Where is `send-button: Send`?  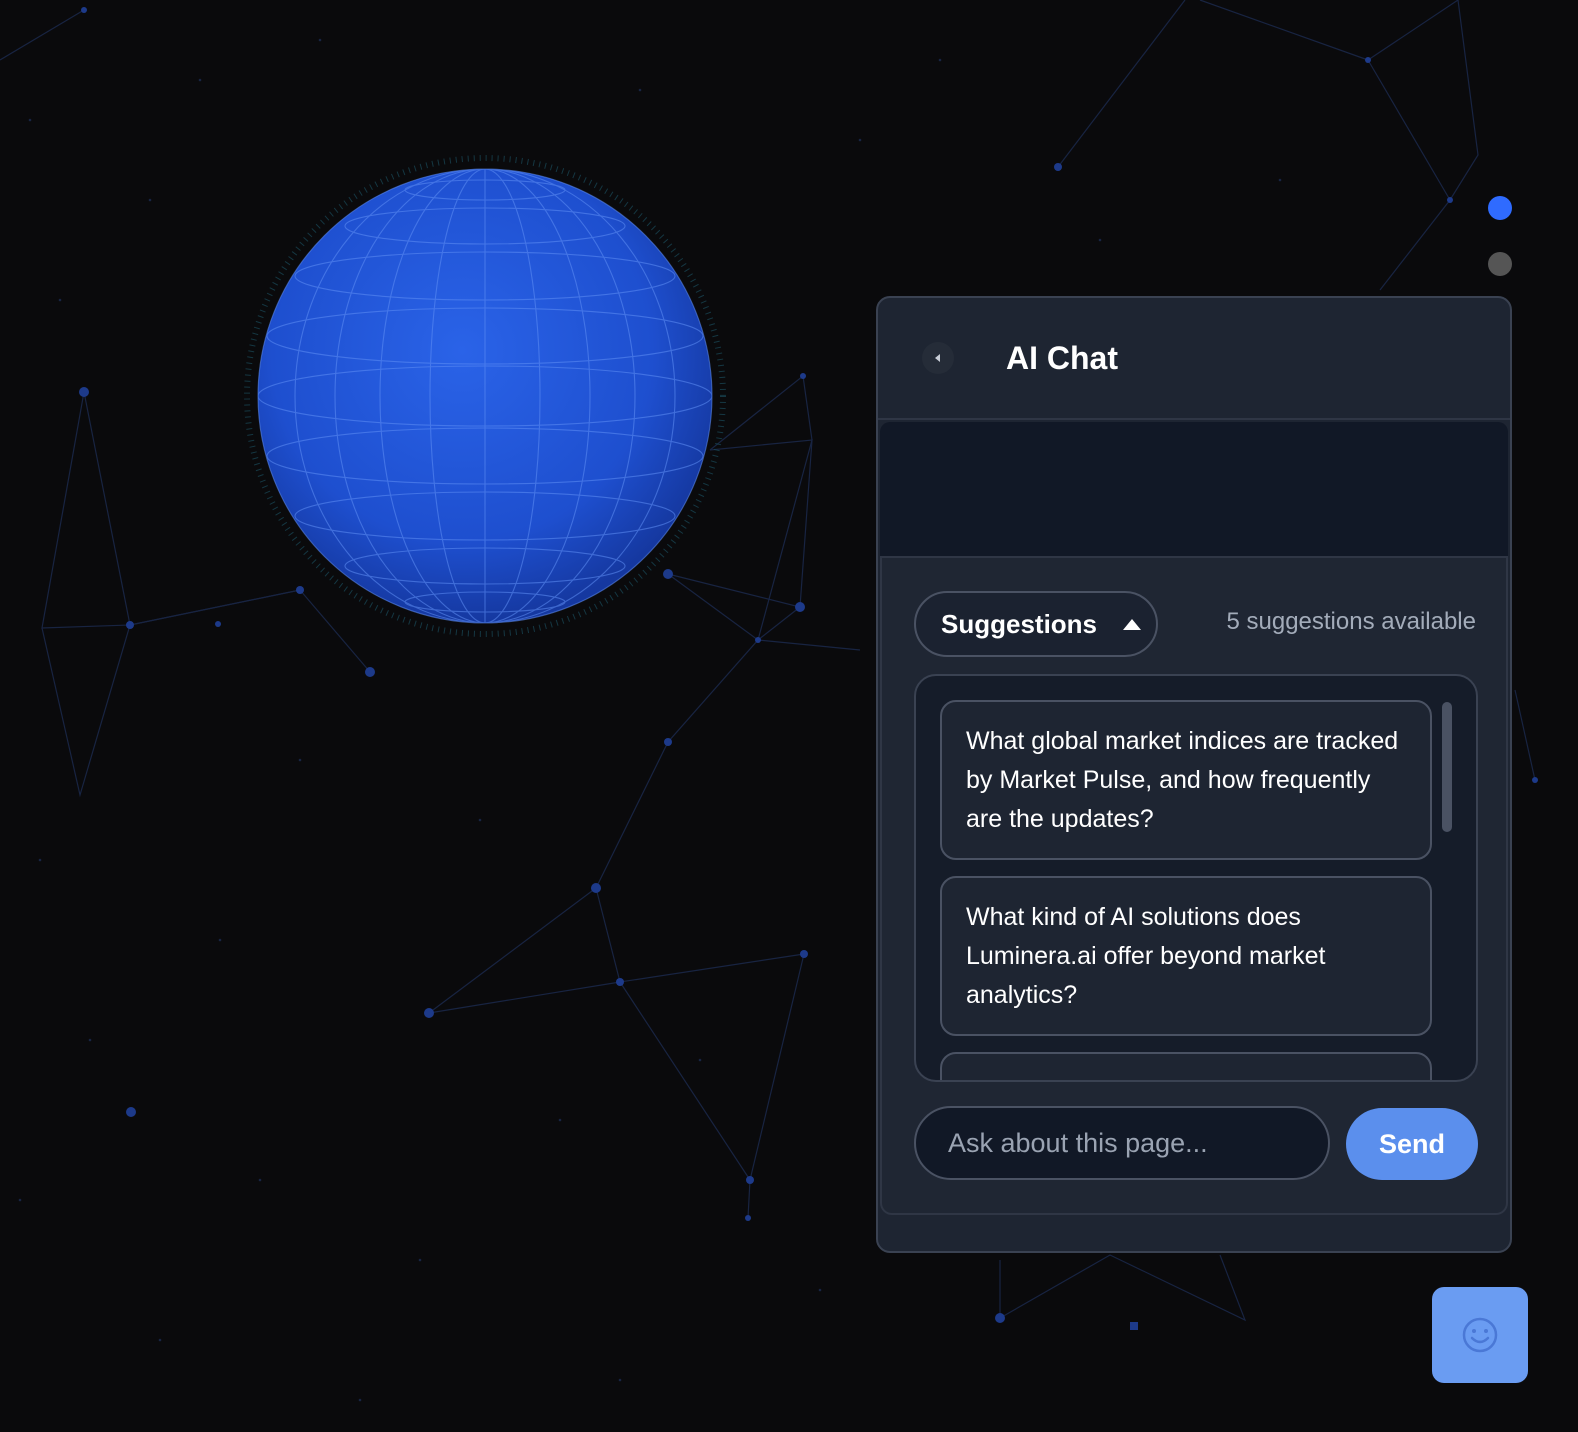
send-button: Send is located at coordinates (1412, 1144).